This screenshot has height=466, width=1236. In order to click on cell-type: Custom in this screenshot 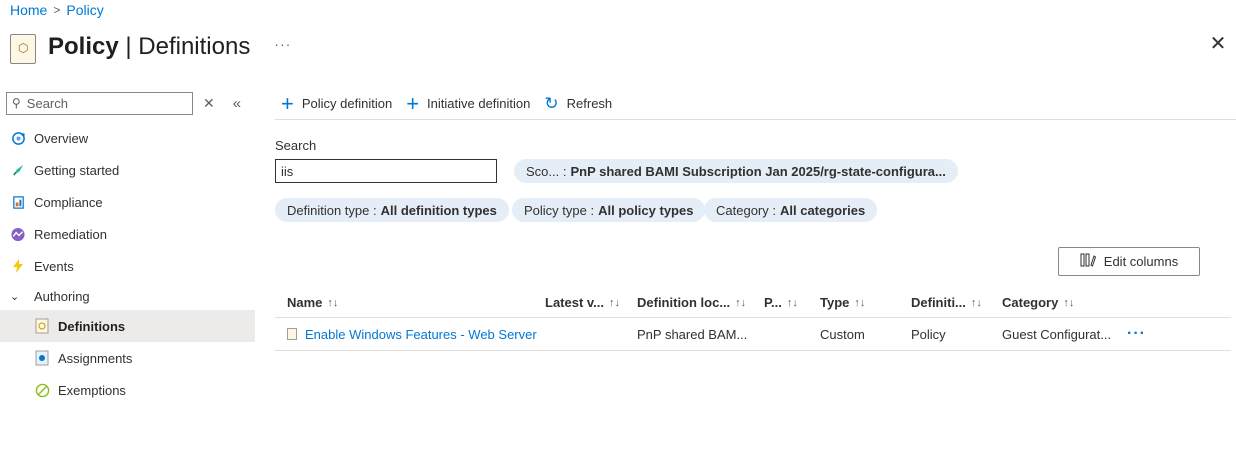, I will do `click(842, 334)`.